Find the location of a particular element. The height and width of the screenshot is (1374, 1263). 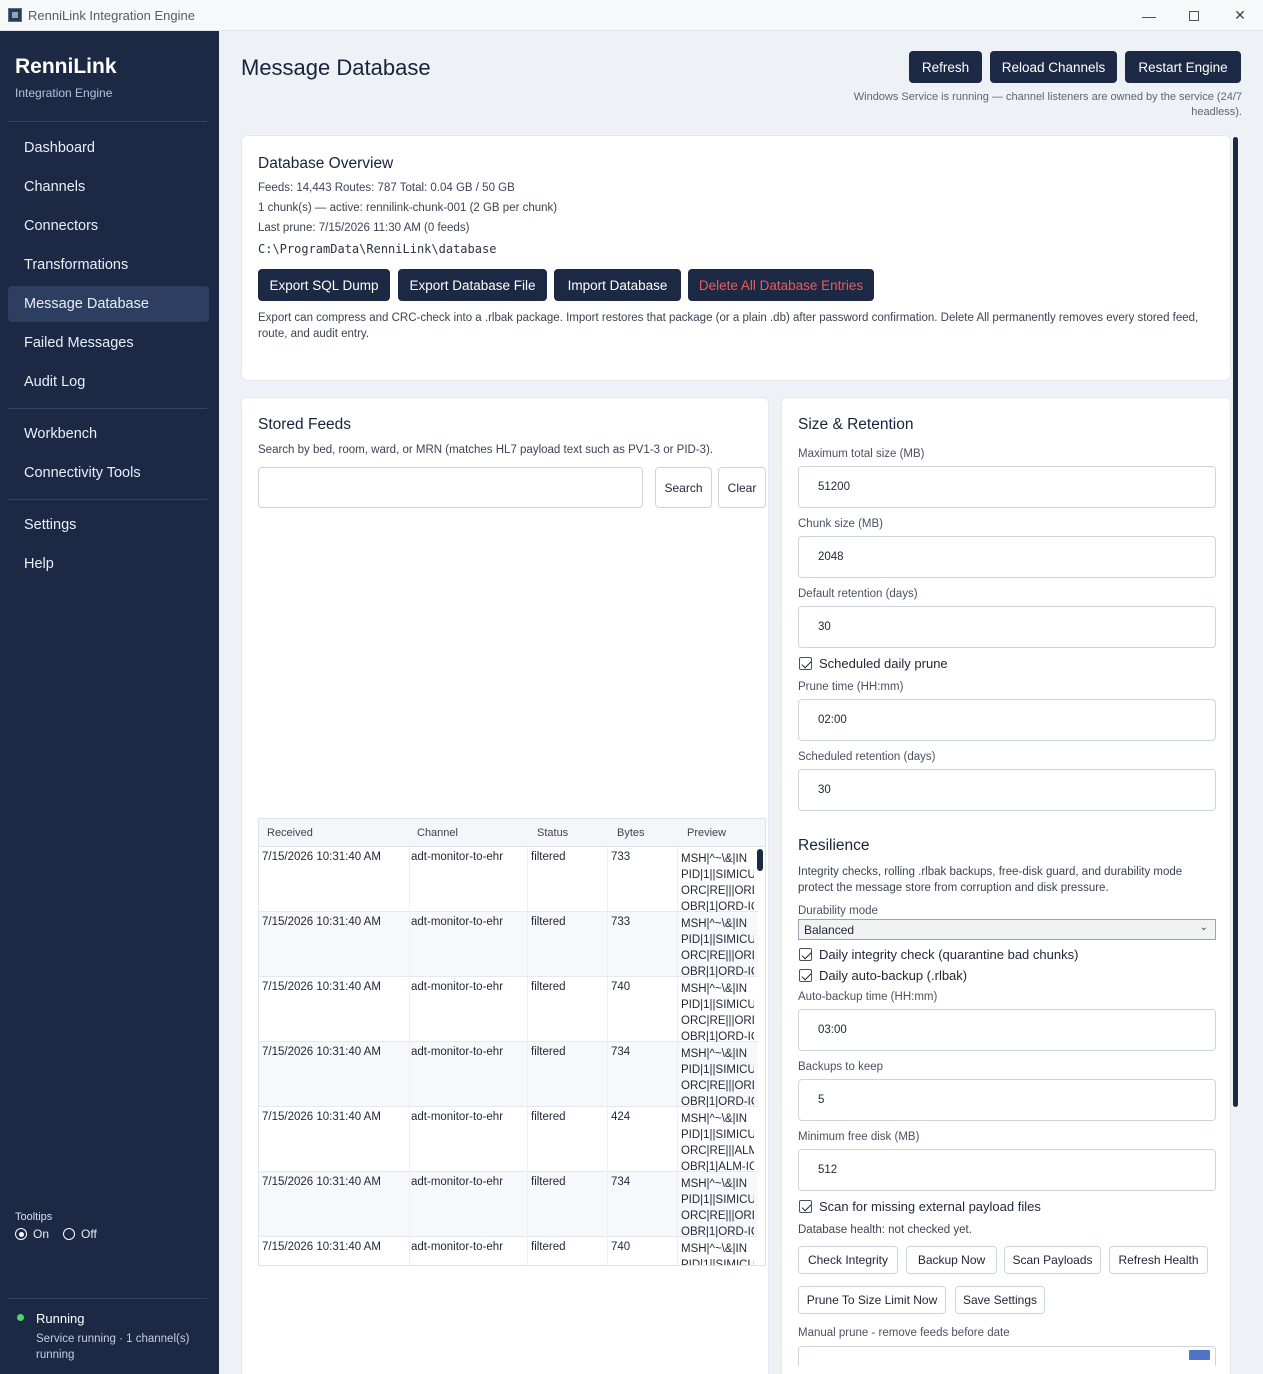

scan-payloads-checkbox is located at coordinates (805, 1206).